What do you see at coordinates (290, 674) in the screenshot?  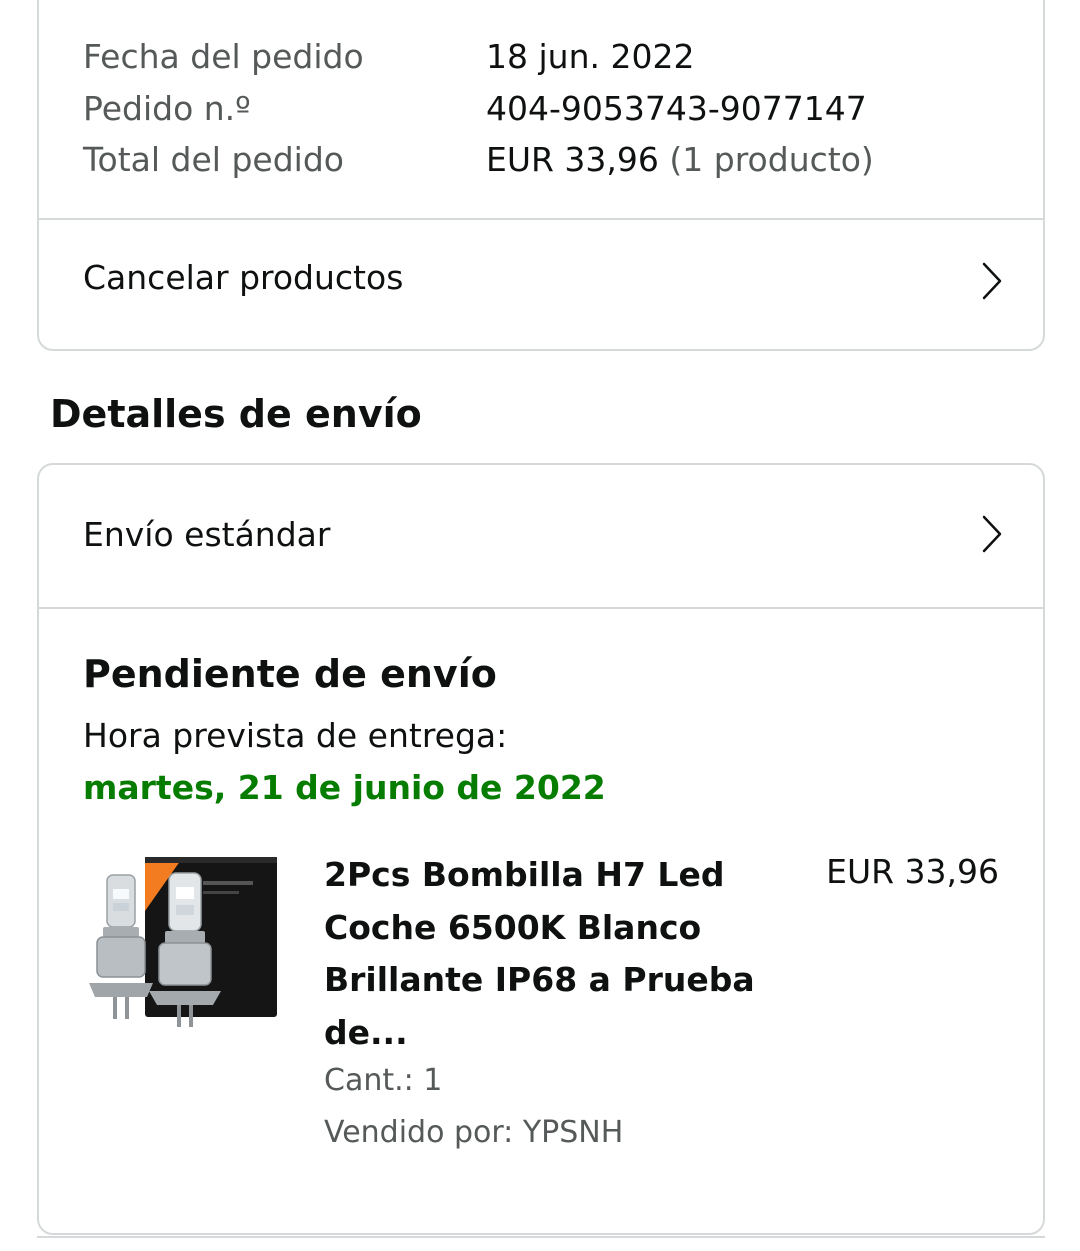 I see `shipment-status-title: Pendiente de envío` at bounding box center [290, 674].